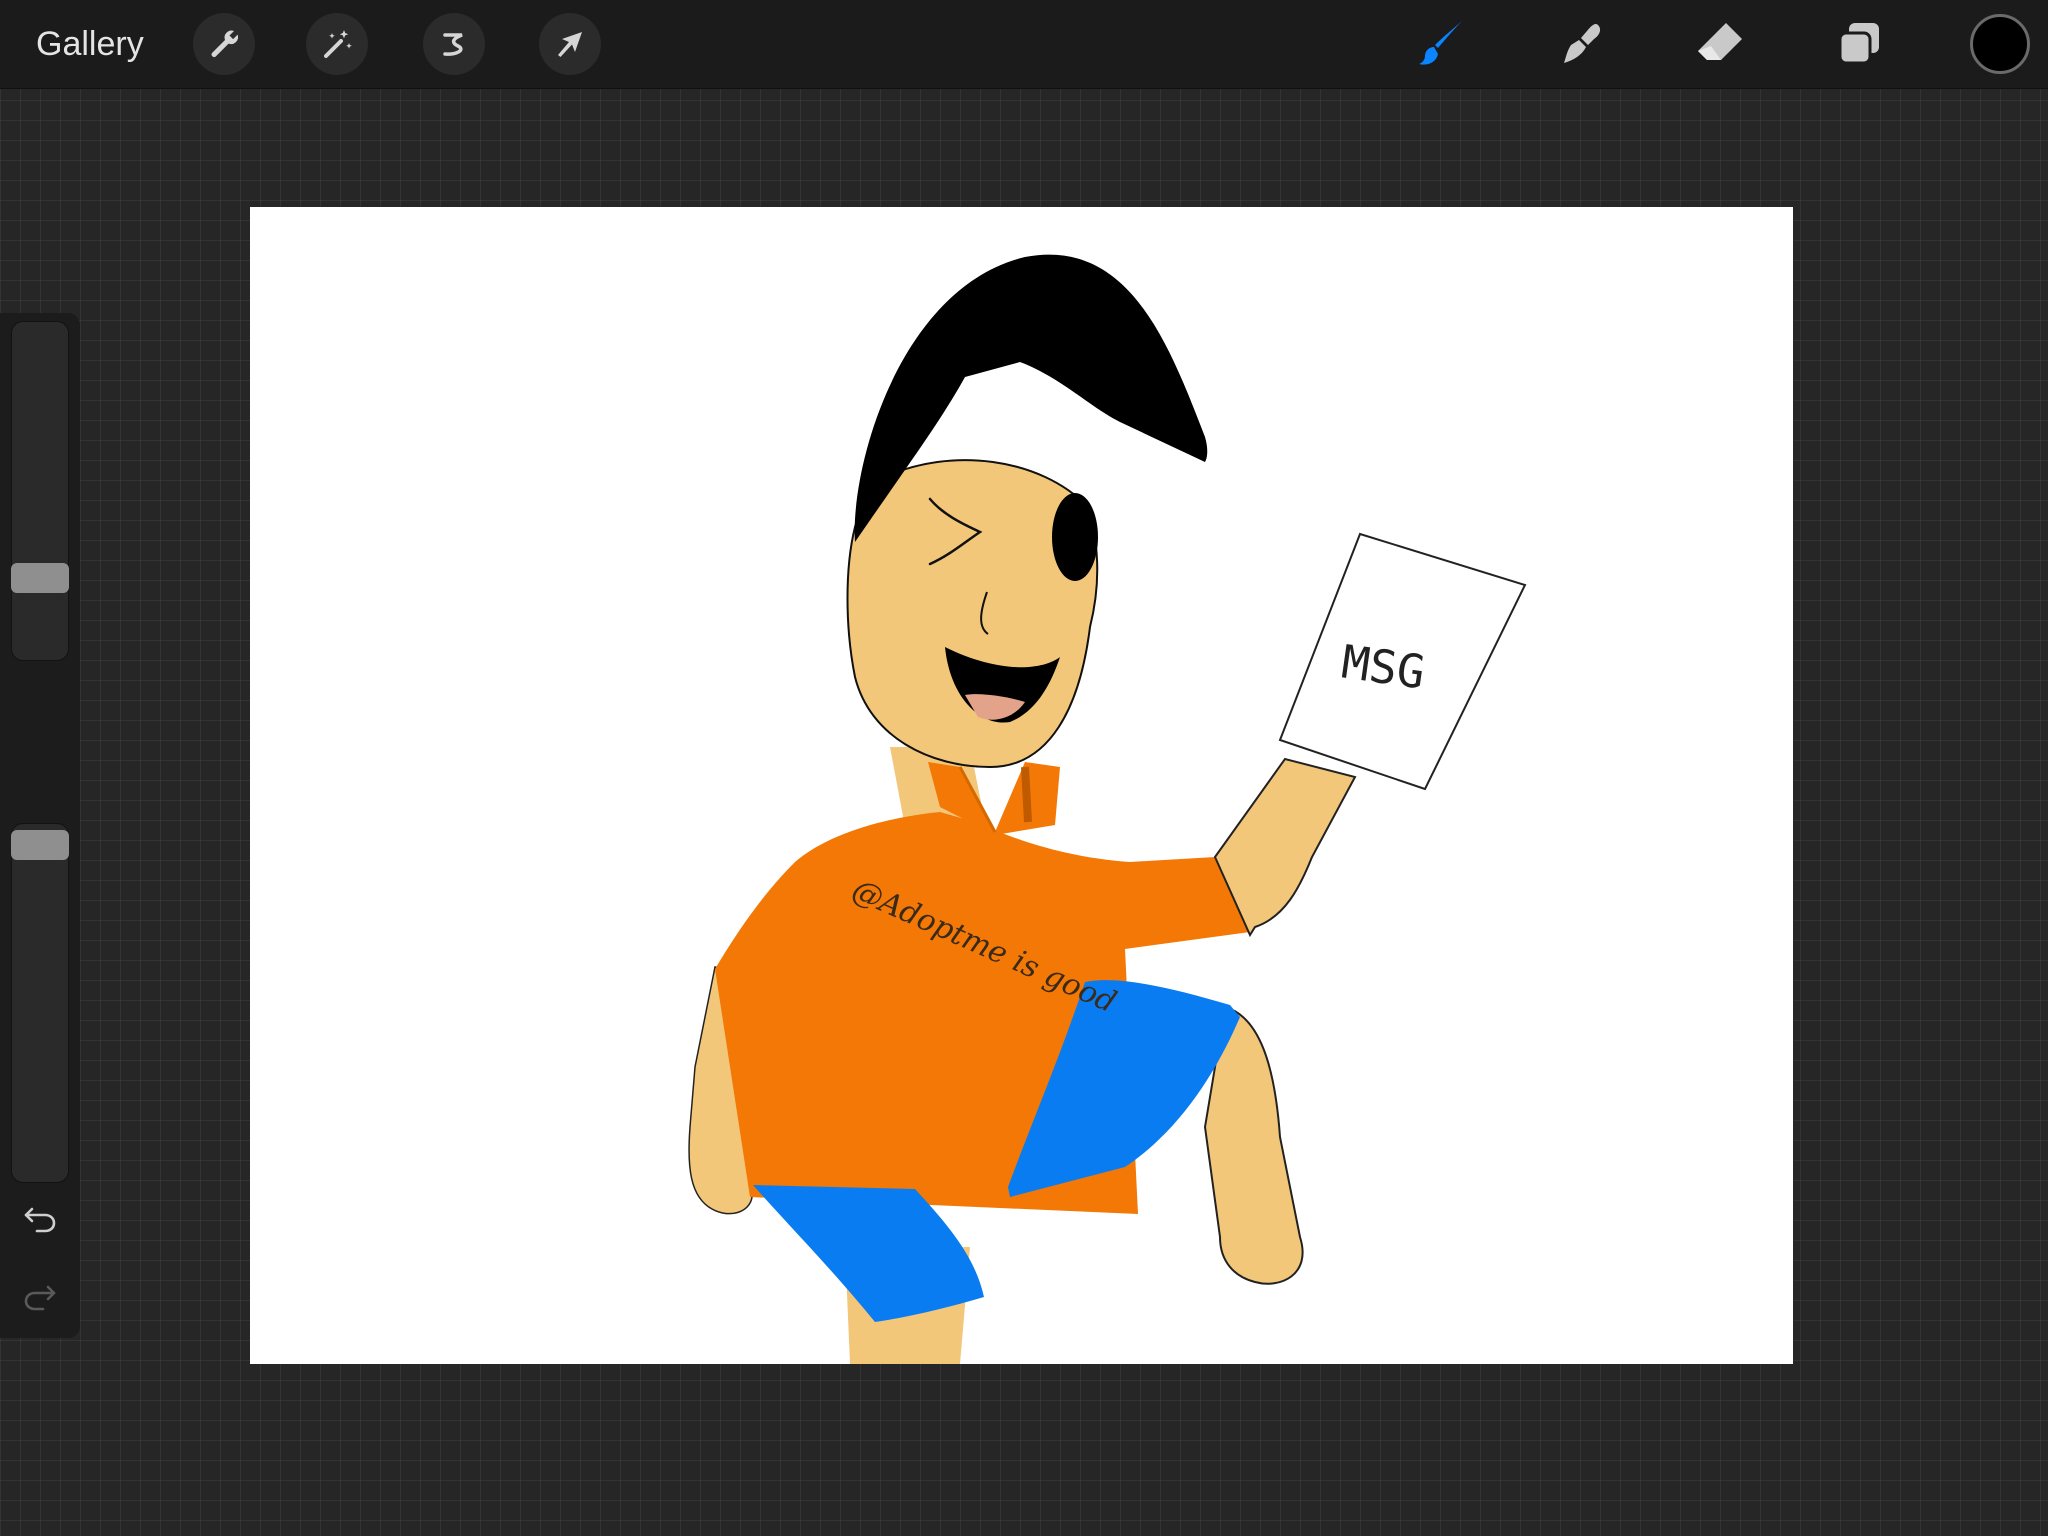  I want to click on undo-button, so click(40, 1220).